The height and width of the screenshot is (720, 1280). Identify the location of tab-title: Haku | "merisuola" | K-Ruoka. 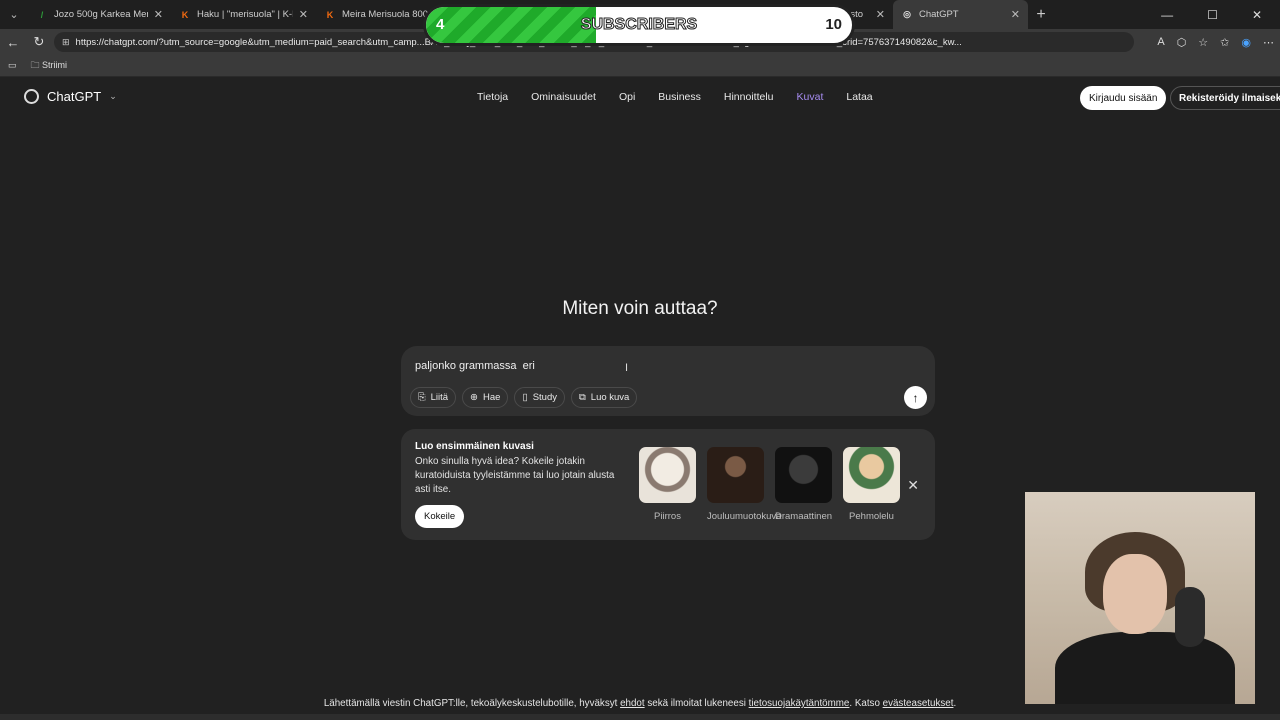
(245, 14).